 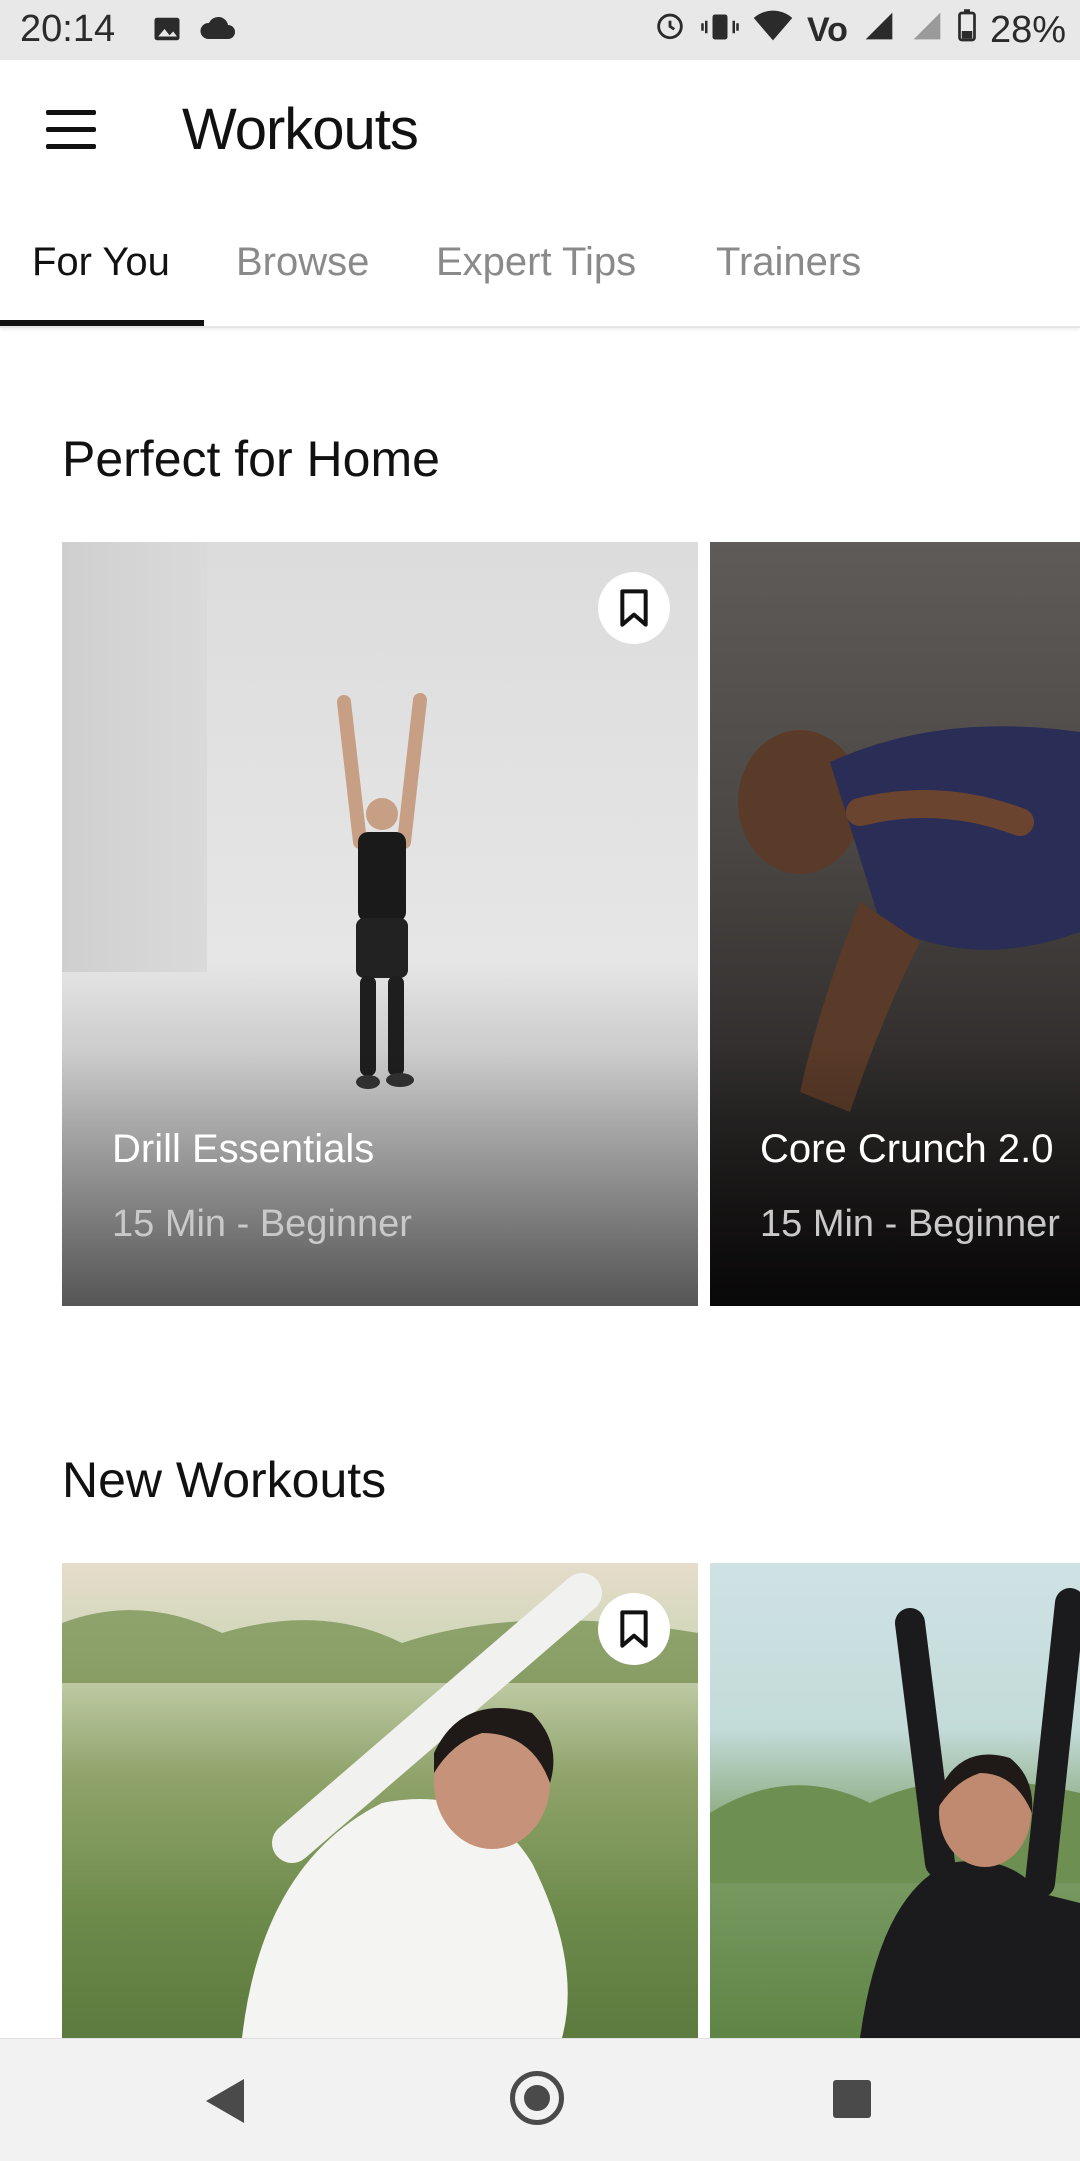 I want to click on section-title-perfect-for-home: Perfect for Home, so click(x=251, y=459).